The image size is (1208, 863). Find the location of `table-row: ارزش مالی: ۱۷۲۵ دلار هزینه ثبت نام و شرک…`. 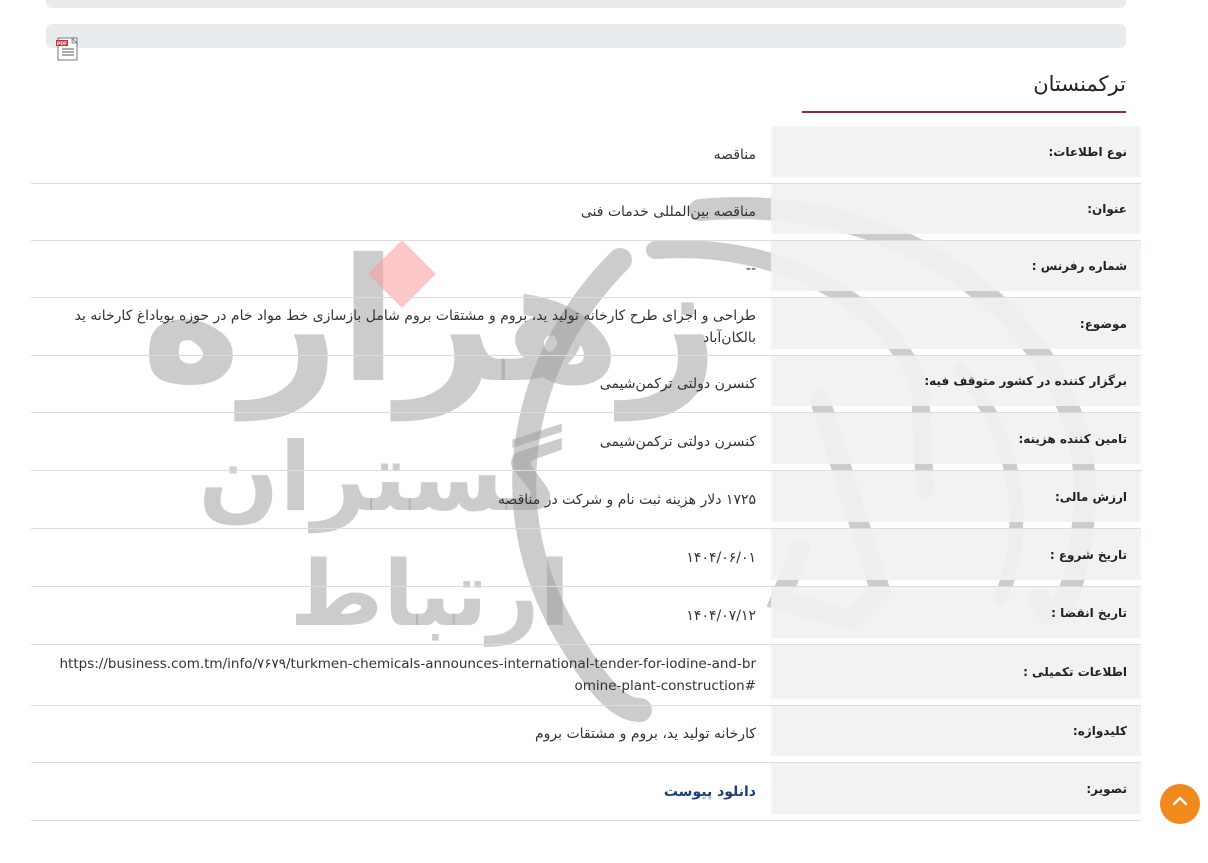

table-row: ارزش مالی: ۱۷۲۵ دلار هزینه ثبت نام و شرک… is located at coordinates (586, 500).